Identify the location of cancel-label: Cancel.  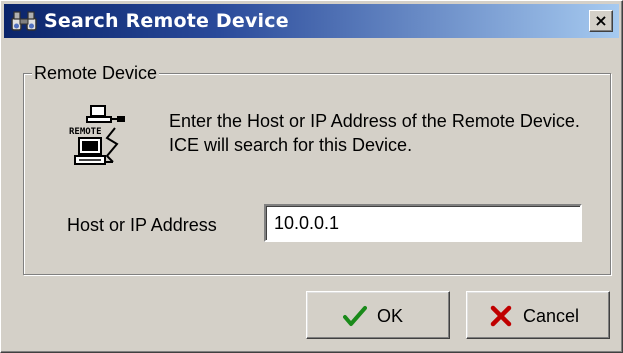
(551, 316).